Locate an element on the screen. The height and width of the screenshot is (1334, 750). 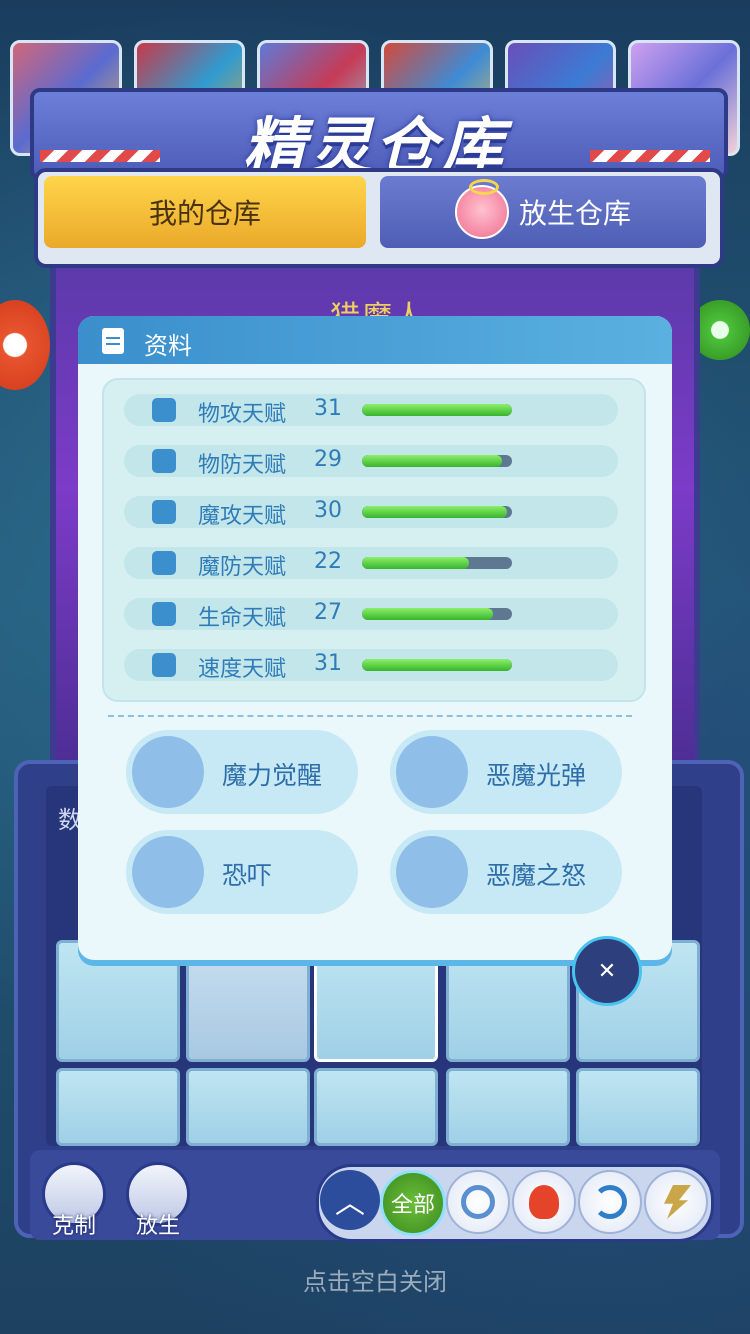
talent-stat-label: 速度天赋 is located at coordinates (242, 669).